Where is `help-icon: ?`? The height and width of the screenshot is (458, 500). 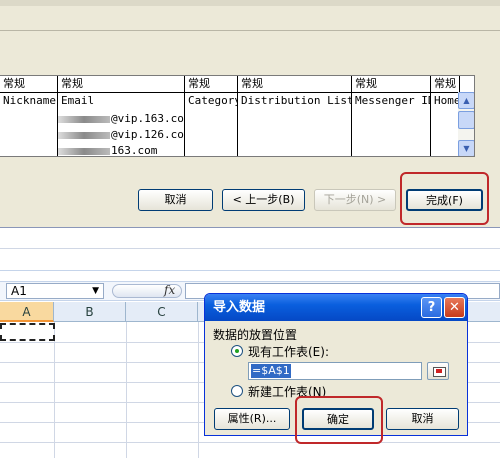 help-icon: ? is located at coordinates (431, 307).